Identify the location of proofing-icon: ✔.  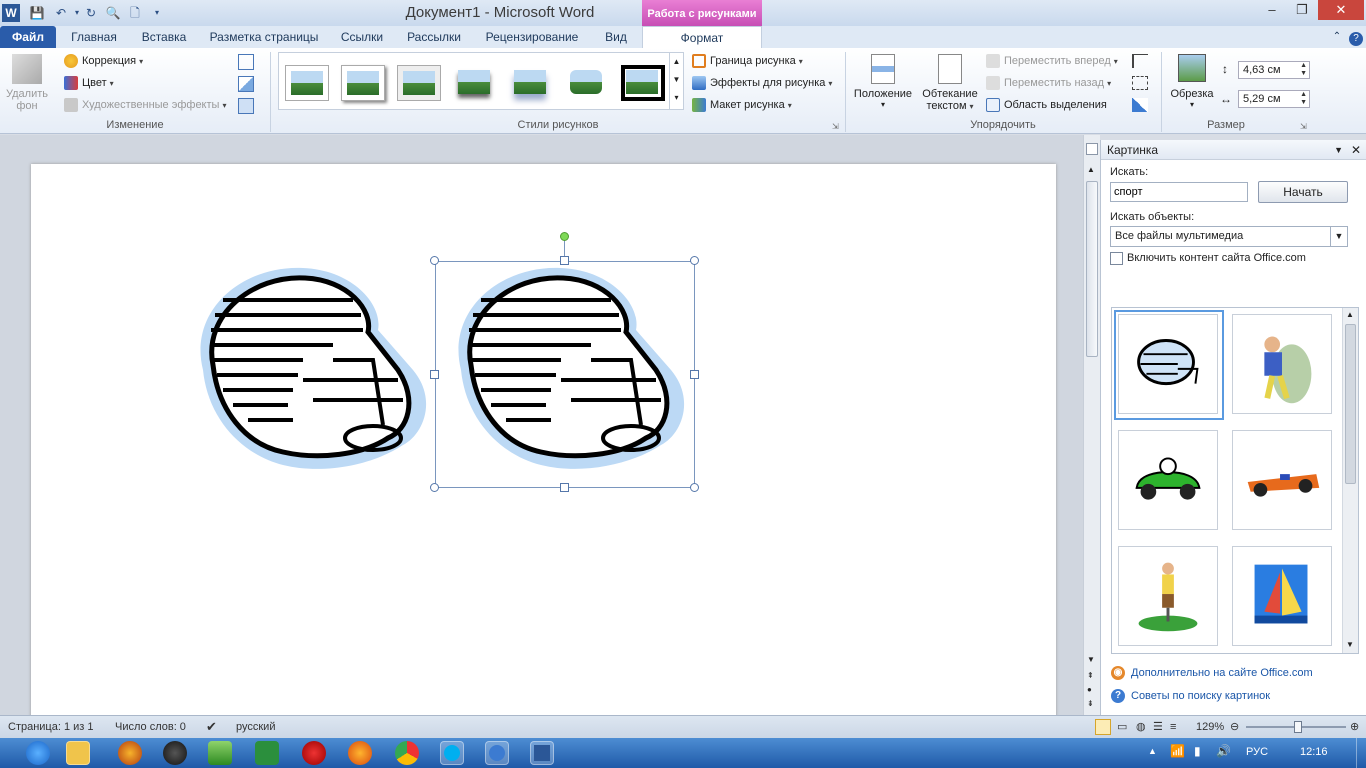
(211, 727).